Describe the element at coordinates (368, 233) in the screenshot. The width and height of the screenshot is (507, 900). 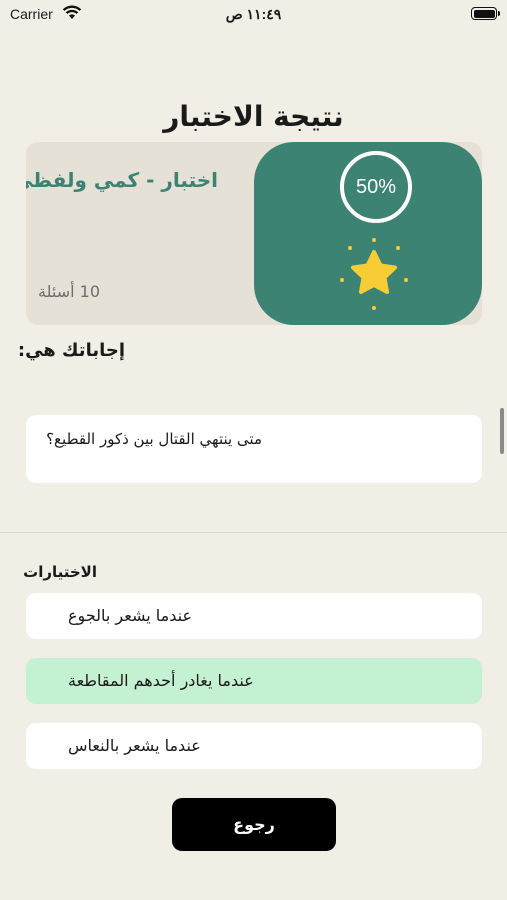
I see `score-panel: 50%` at that location.